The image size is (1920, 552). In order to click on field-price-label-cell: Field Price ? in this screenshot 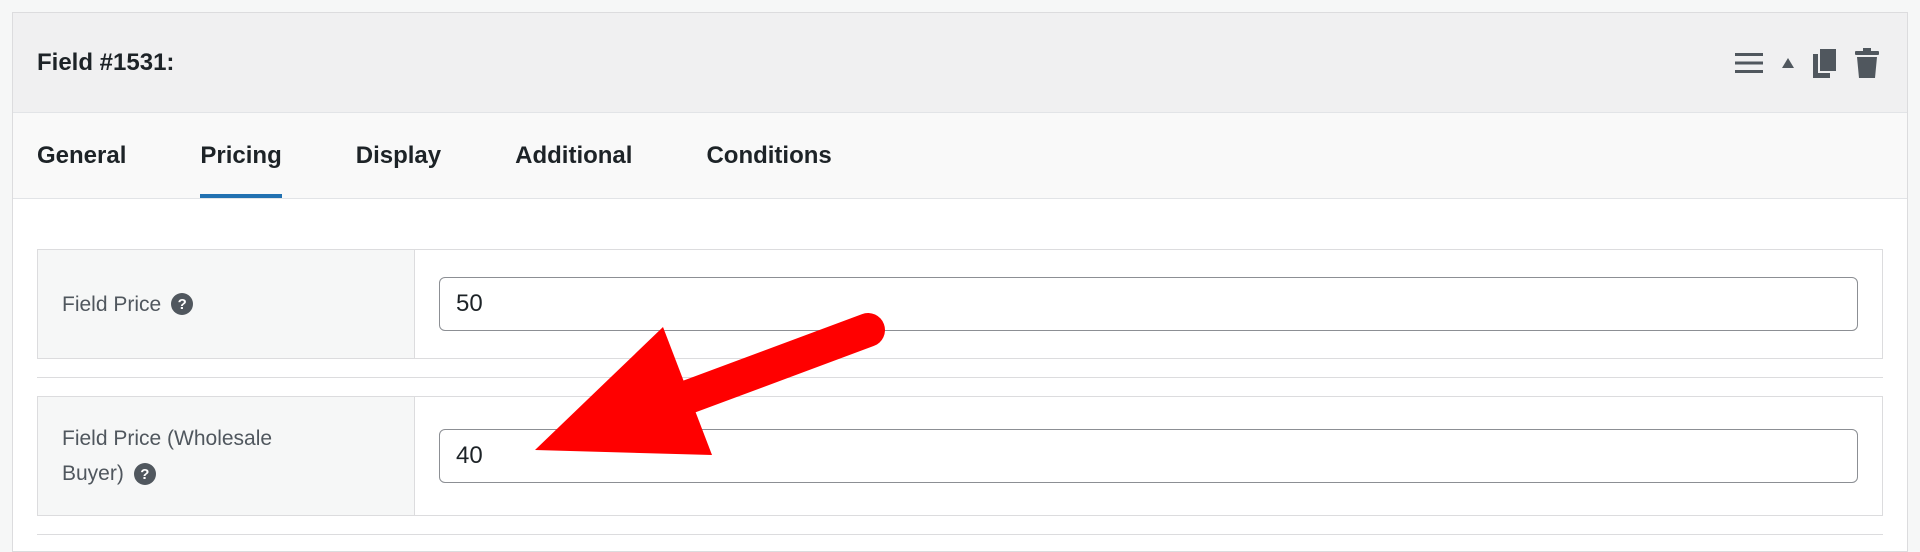, I will do `click(226, 304)`.